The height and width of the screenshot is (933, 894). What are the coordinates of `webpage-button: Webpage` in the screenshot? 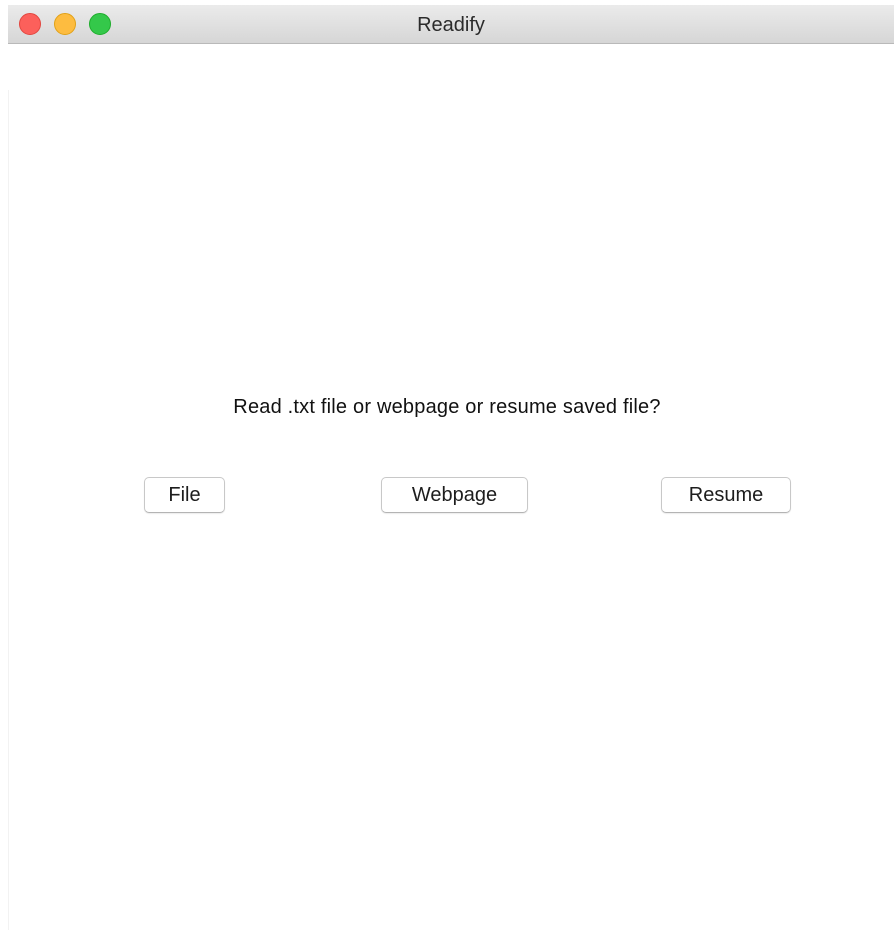 It's located at (454, 495).